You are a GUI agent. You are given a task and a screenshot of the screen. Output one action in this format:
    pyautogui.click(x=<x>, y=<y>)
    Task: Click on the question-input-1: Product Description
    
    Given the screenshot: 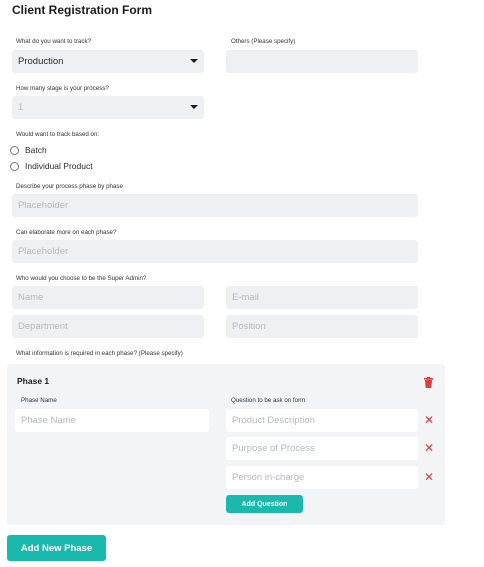 What is the action you would take?
    pyautogui.click(x=322, y=420)
    